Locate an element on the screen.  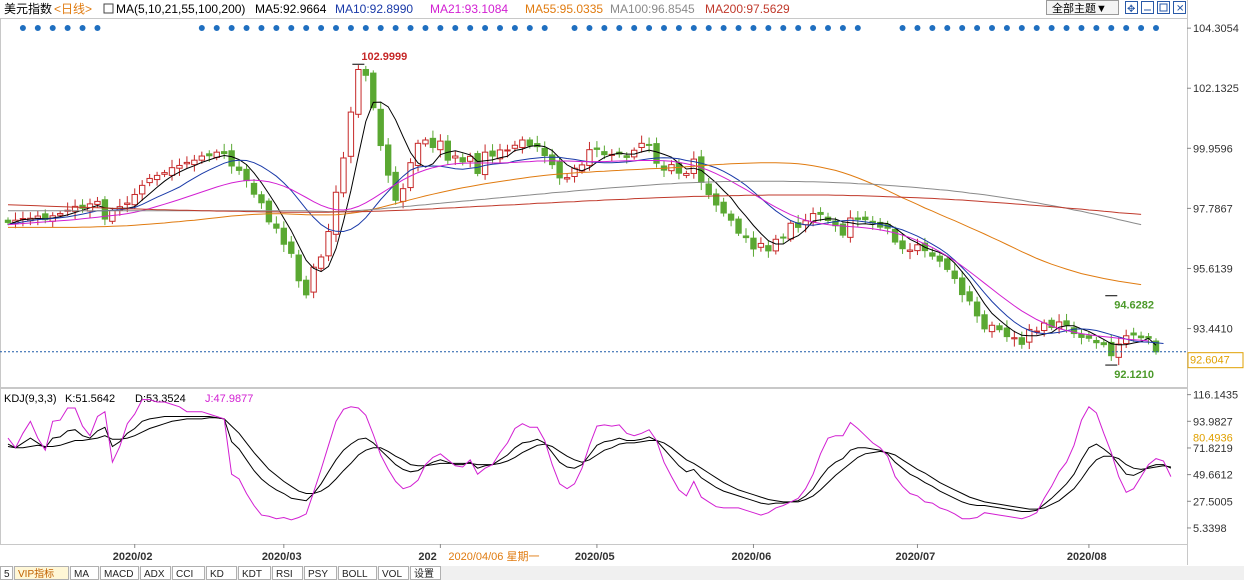
ma-legend-item: MA200:97.5629 is located at coordinates (747, 9).